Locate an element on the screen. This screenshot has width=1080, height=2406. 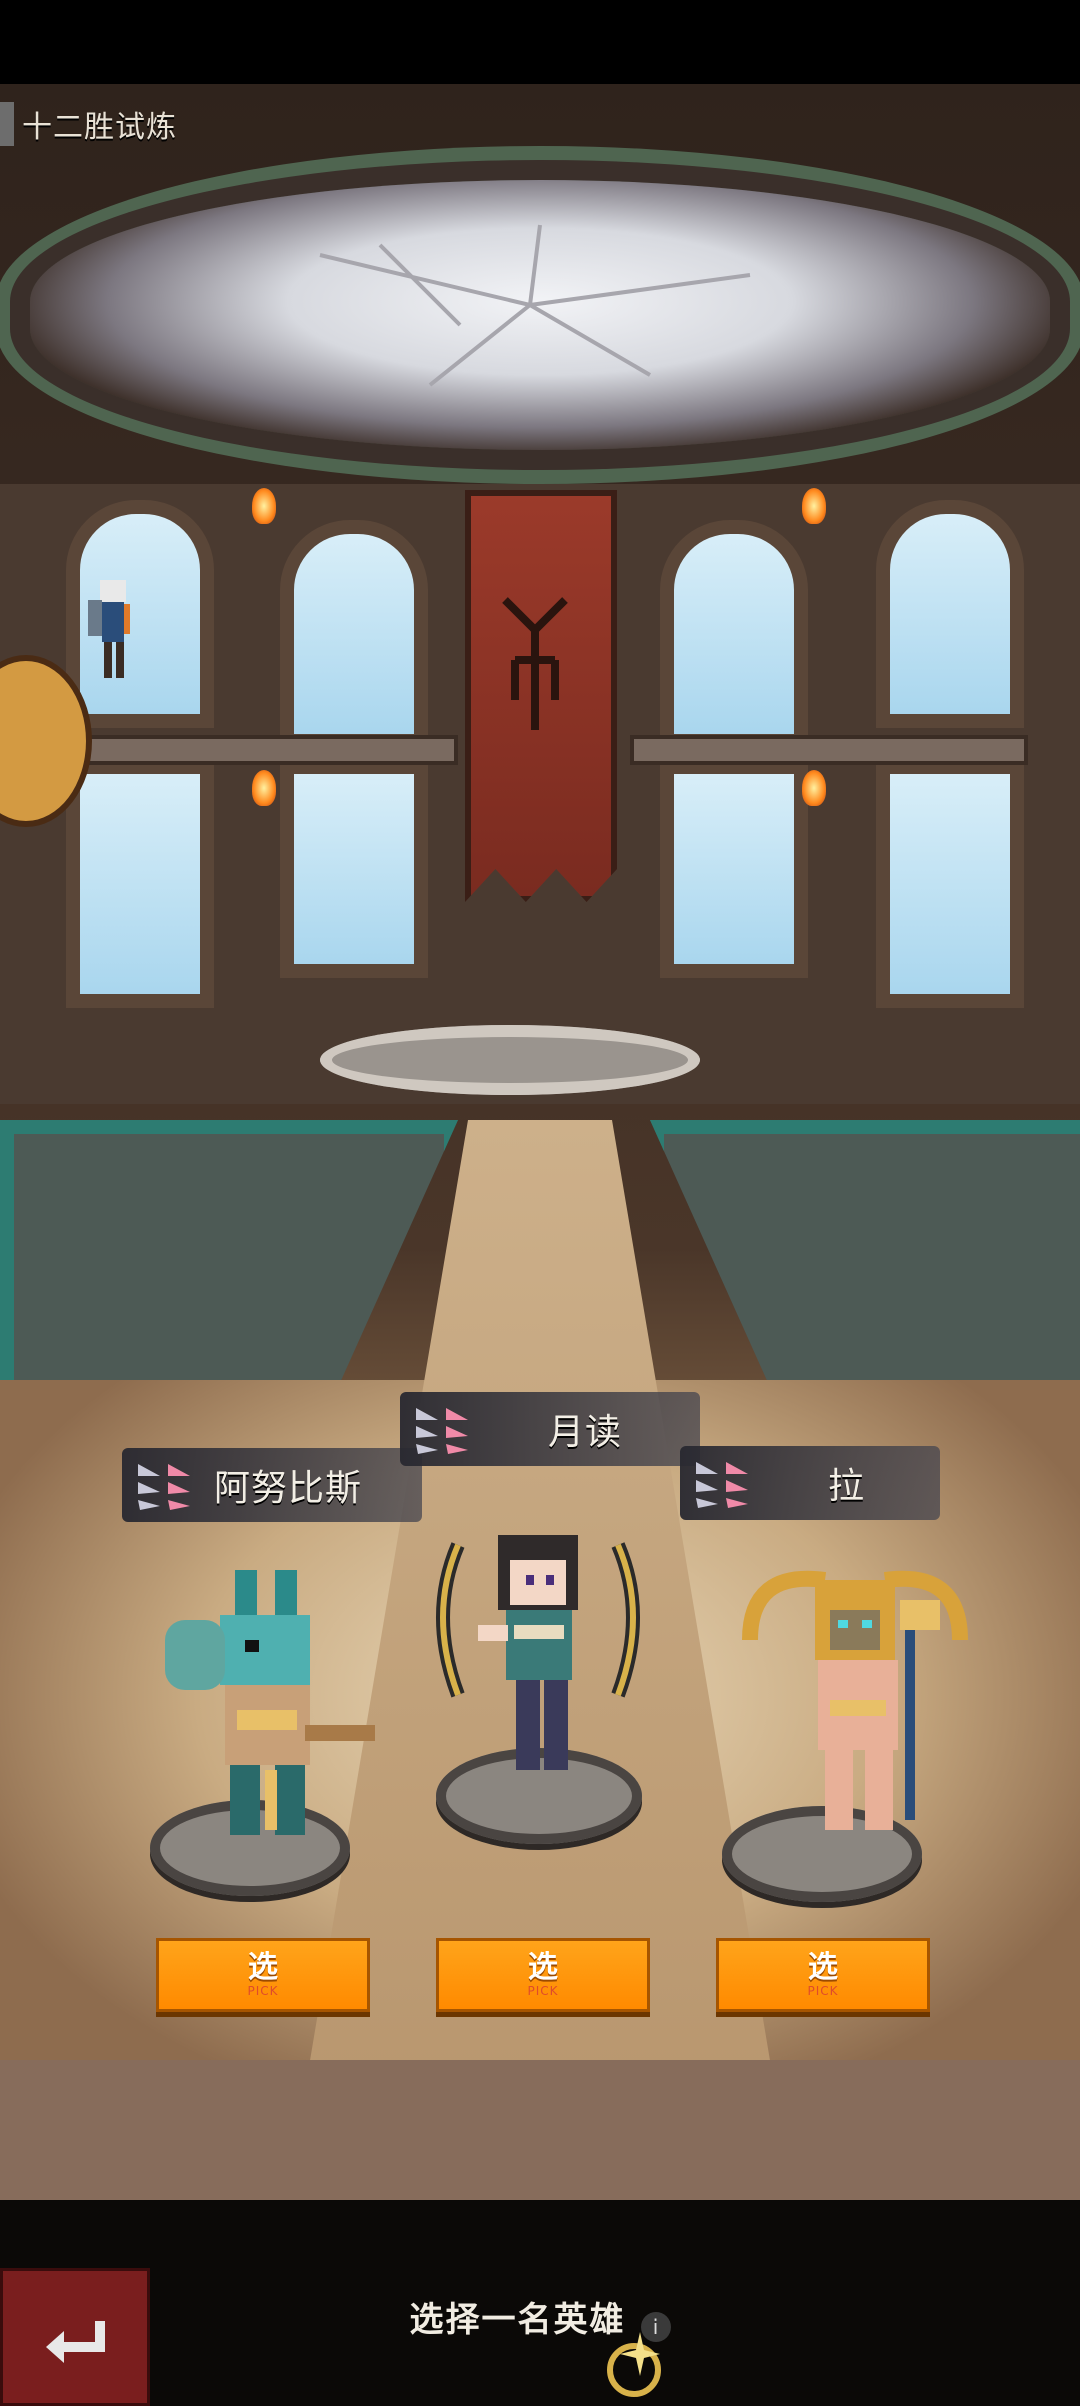
window-right-upper is located at coordinates (950, 614).